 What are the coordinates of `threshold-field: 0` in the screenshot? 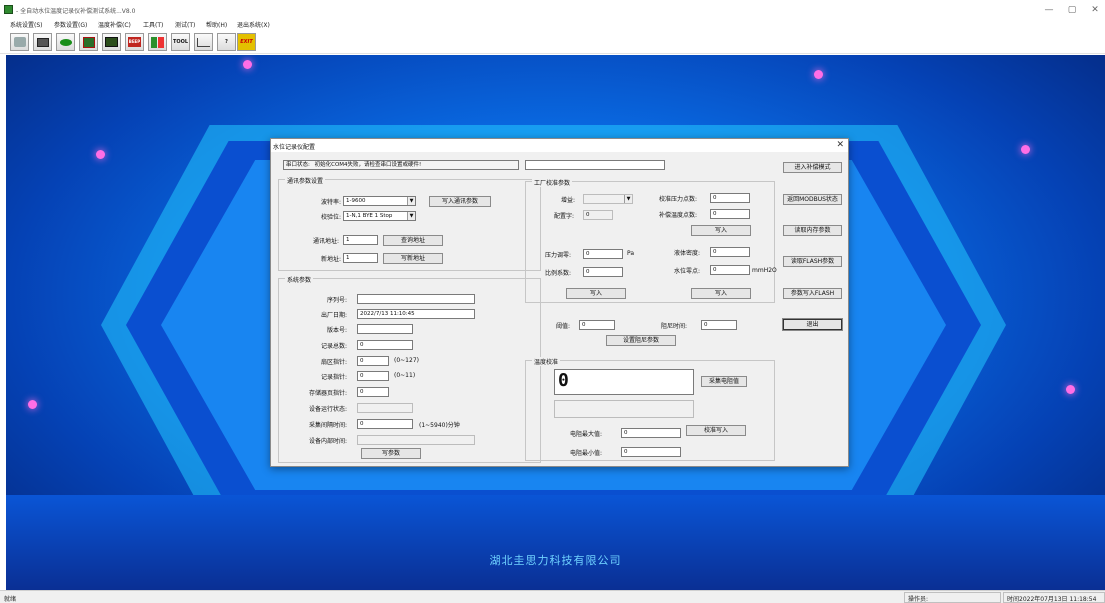 It's located at (597, 325).